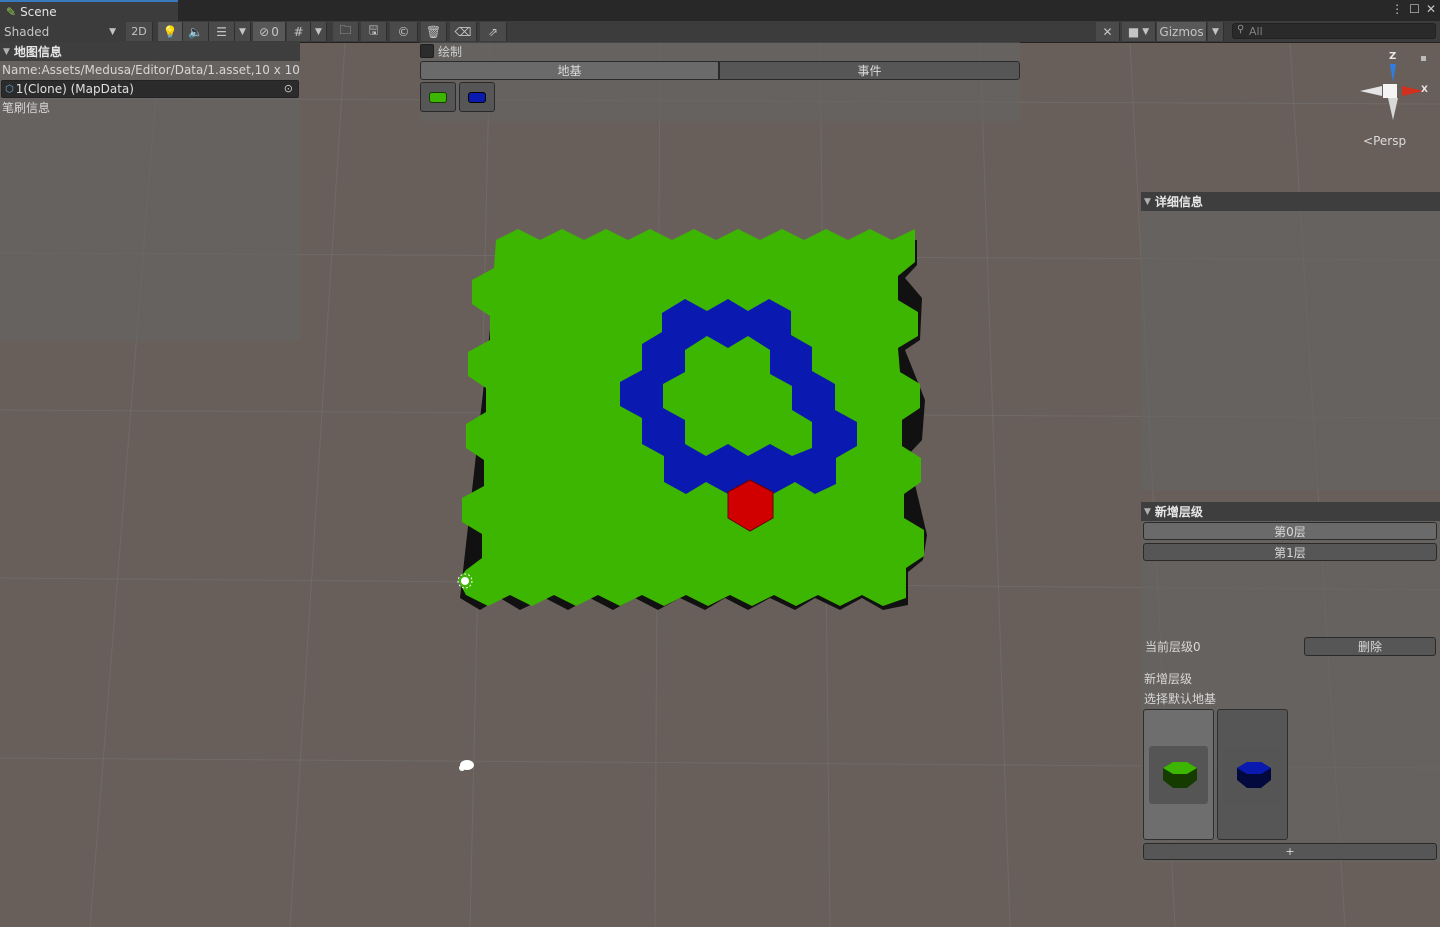 Image resolution: width=1440 pixels, height=927 pixels. Describe the element at coordinates (150, 89) in the screenshot. I see `map-data-object-field: ⬡ 1(Clone) (MapData) ⊙` at that location.